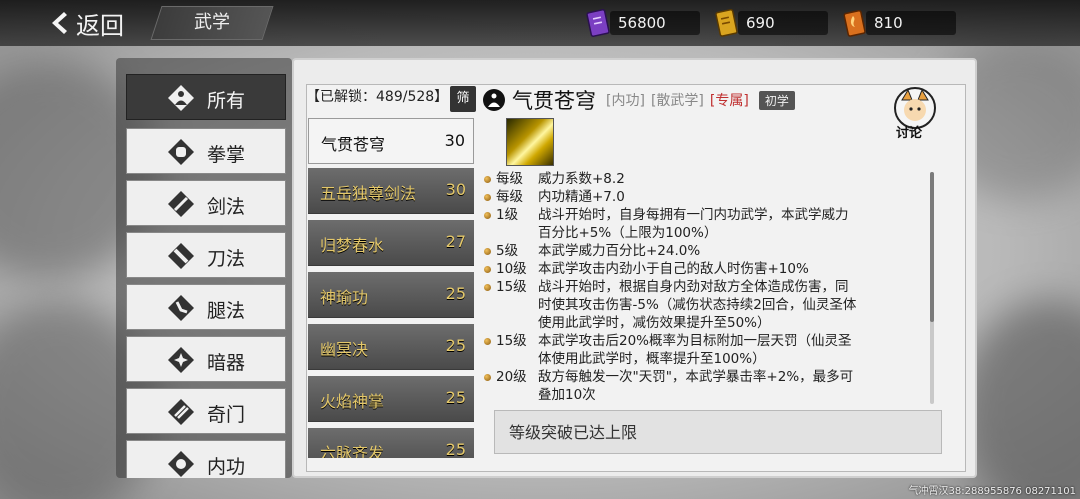 The width and height of the screenshot is (1080, 499). What do you see at coordinates (554, 101) in the screenshot?
I see `skill-title: 气贯苍穹` at bounding box center [554, 101].